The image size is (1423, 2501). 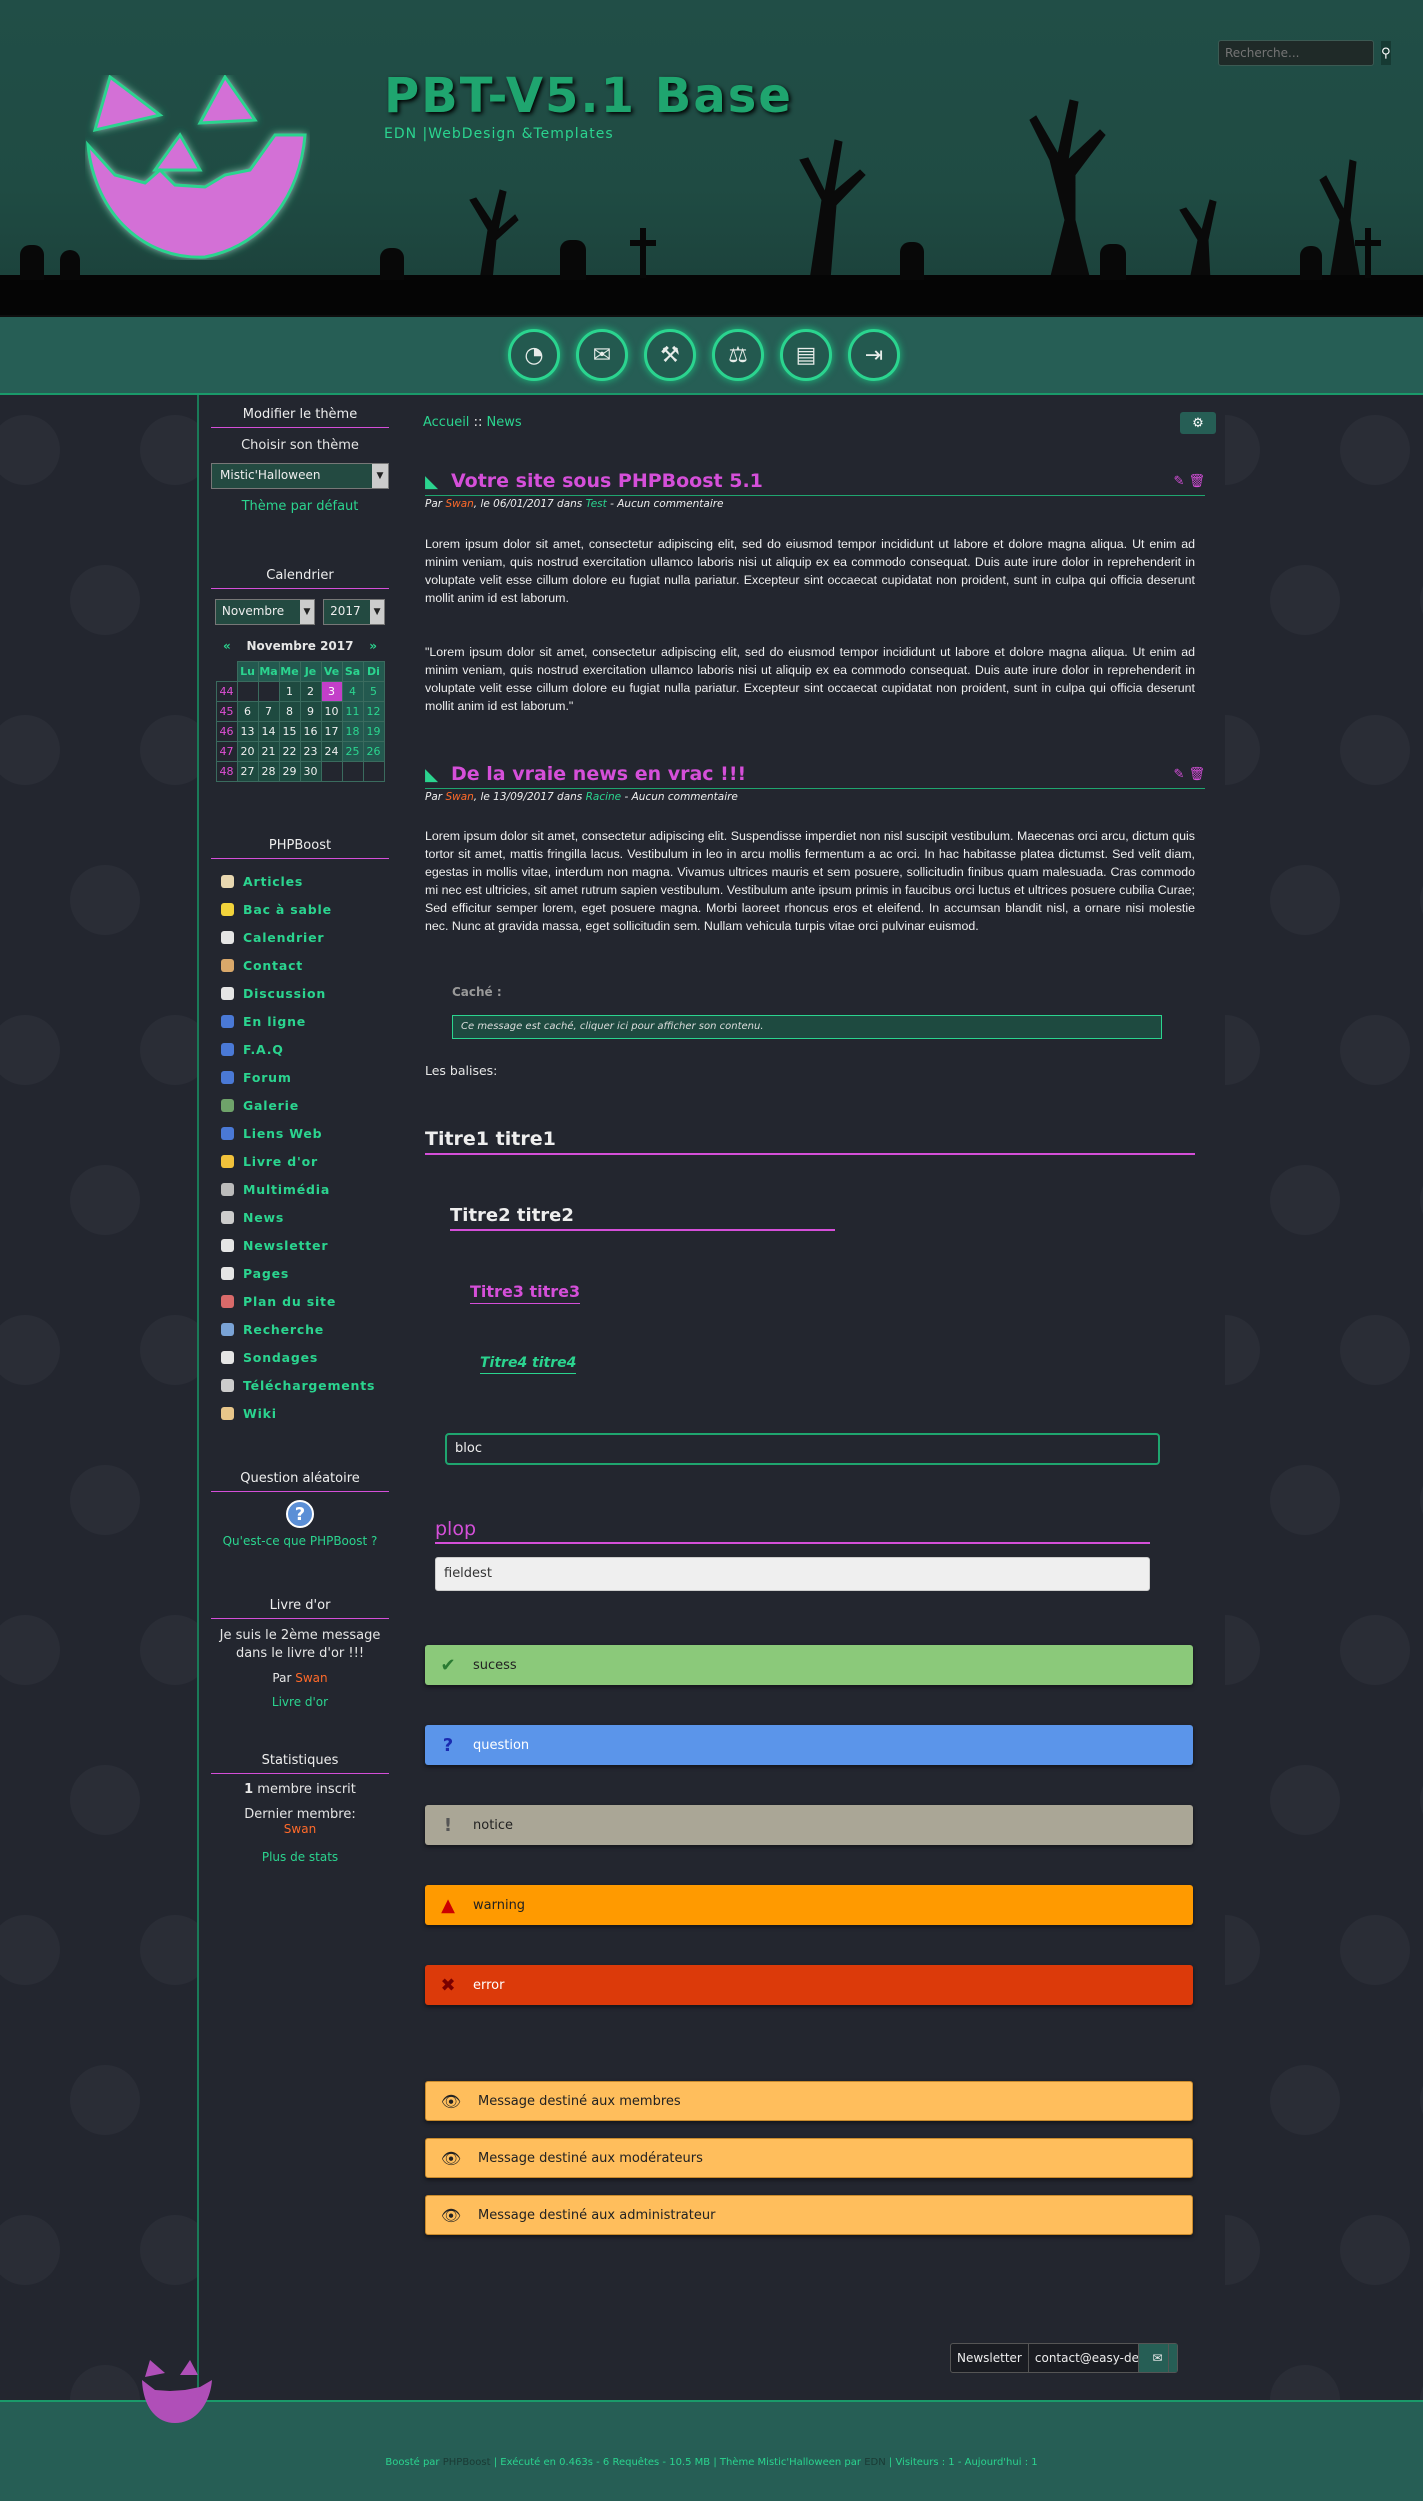 I want to click on nav-moderation-button: ⚖, so click(x=738, y=355).